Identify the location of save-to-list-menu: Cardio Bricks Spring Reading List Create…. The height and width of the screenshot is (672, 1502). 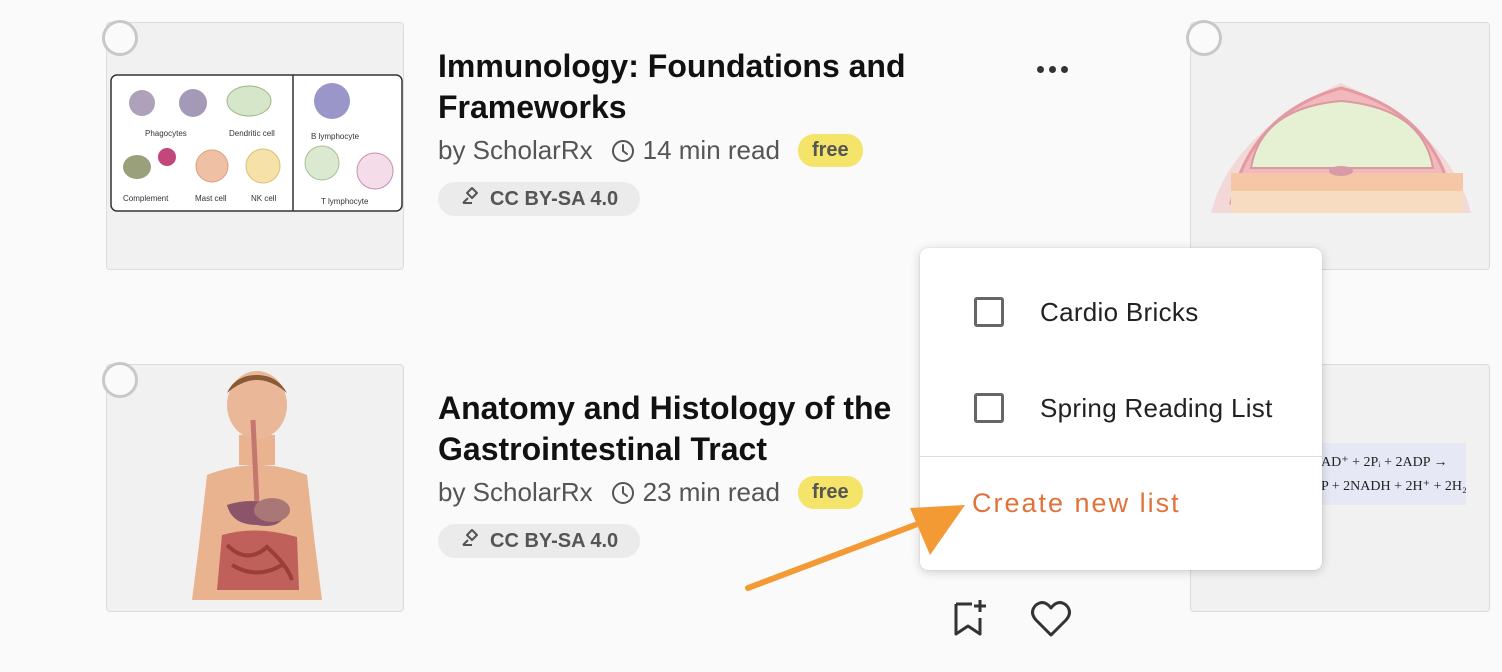
(1121, 409).